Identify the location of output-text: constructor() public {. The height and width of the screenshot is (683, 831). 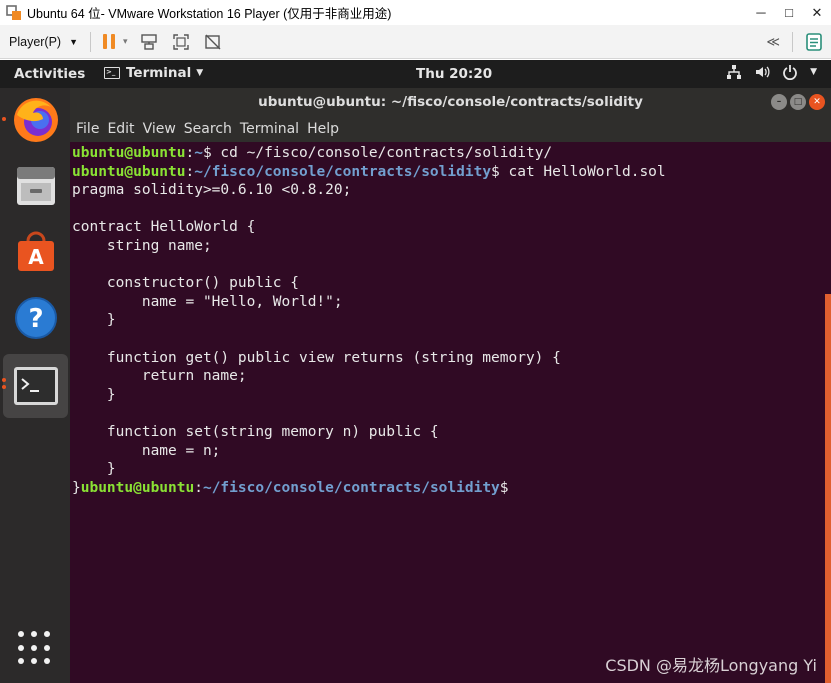
(185, 283).